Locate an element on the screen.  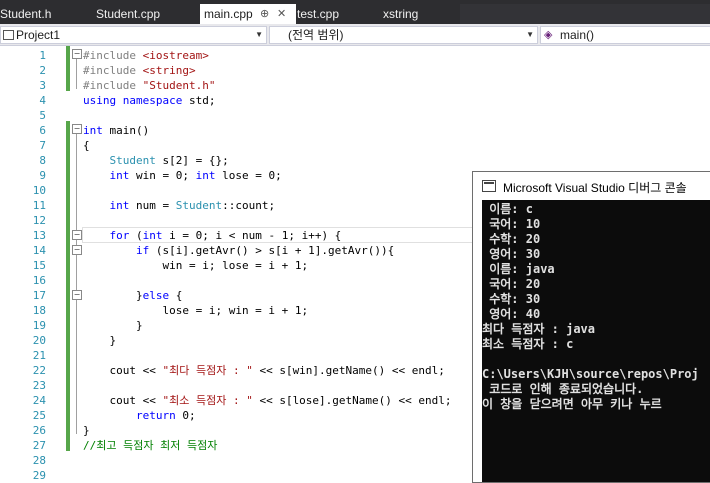
line-number: 12 is located at coordinates (39, 220).